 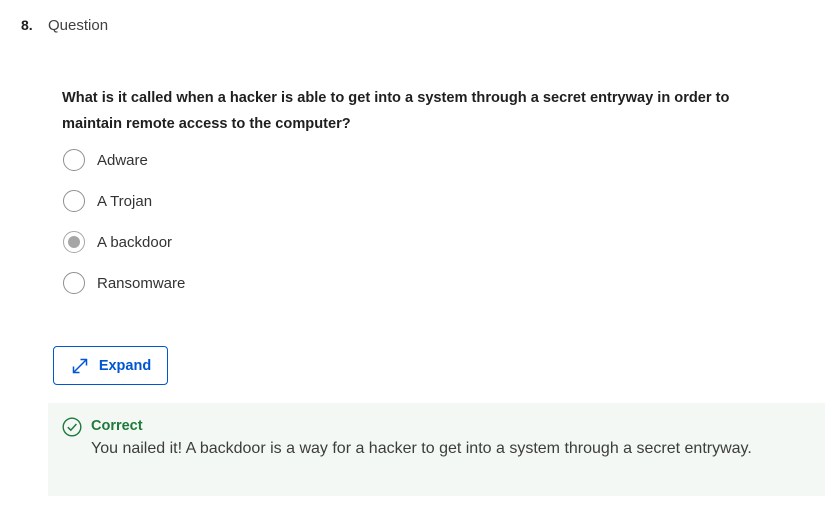 I want to click on check-circle-icon, so click(x=72, y=427).